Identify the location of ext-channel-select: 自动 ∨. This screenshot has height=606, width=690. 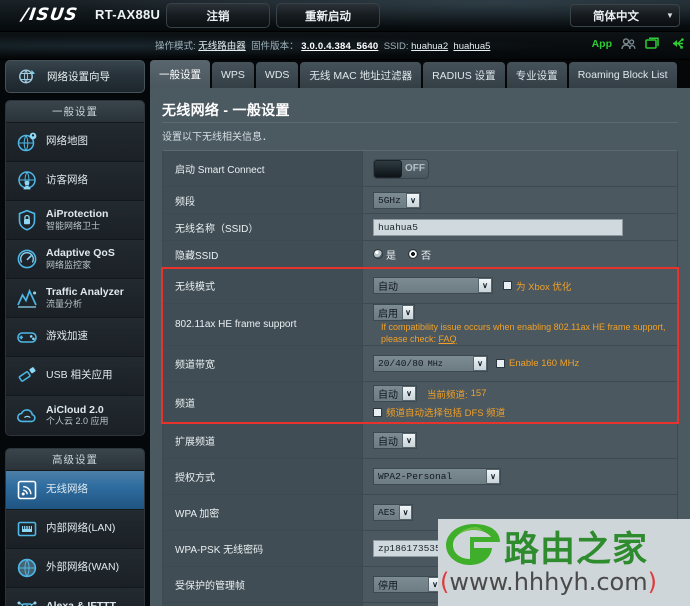
(395, 441).